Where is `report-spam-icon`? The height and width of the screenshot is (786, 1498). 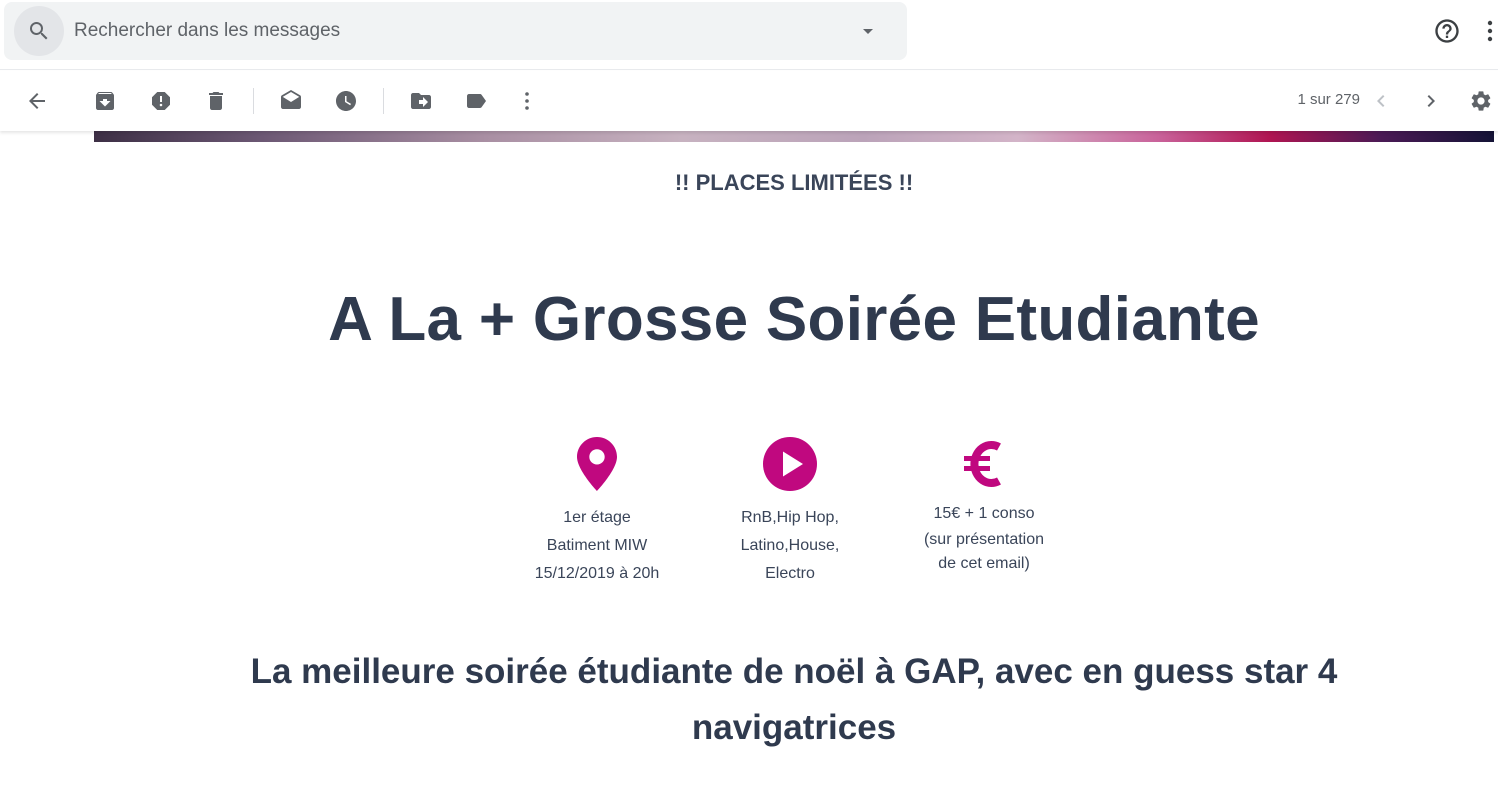
report-spam-icon is located at coordinates (161, 101).